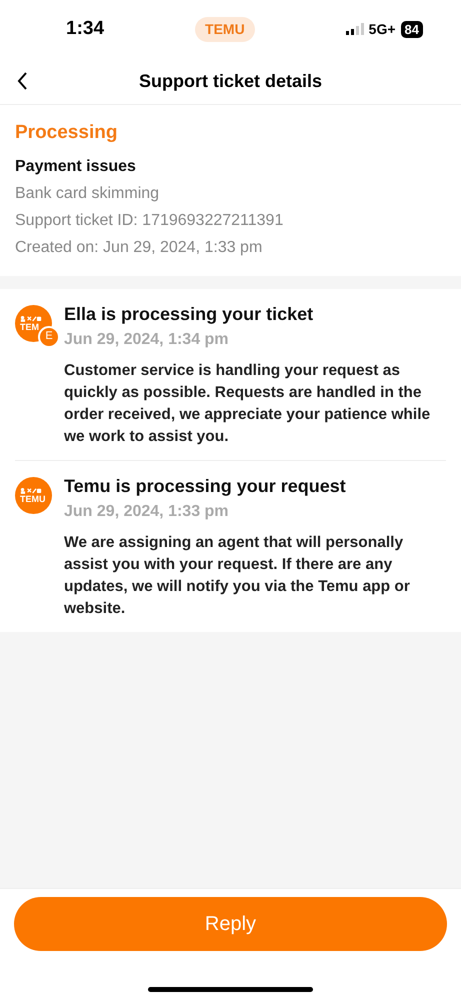 This screenshot has height=1000, width=461. Describe the element at coordinates (355, 29) in the screenshot. I see `signal-icon` at that location.